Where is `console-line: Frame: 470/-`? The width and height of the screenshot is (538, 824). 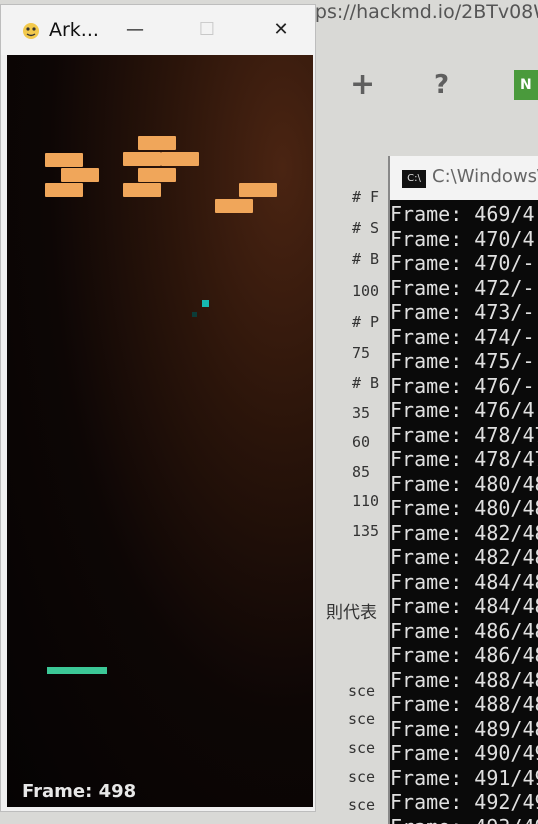 console-line: Frame: 470/- is located at coordinates (462, 263).